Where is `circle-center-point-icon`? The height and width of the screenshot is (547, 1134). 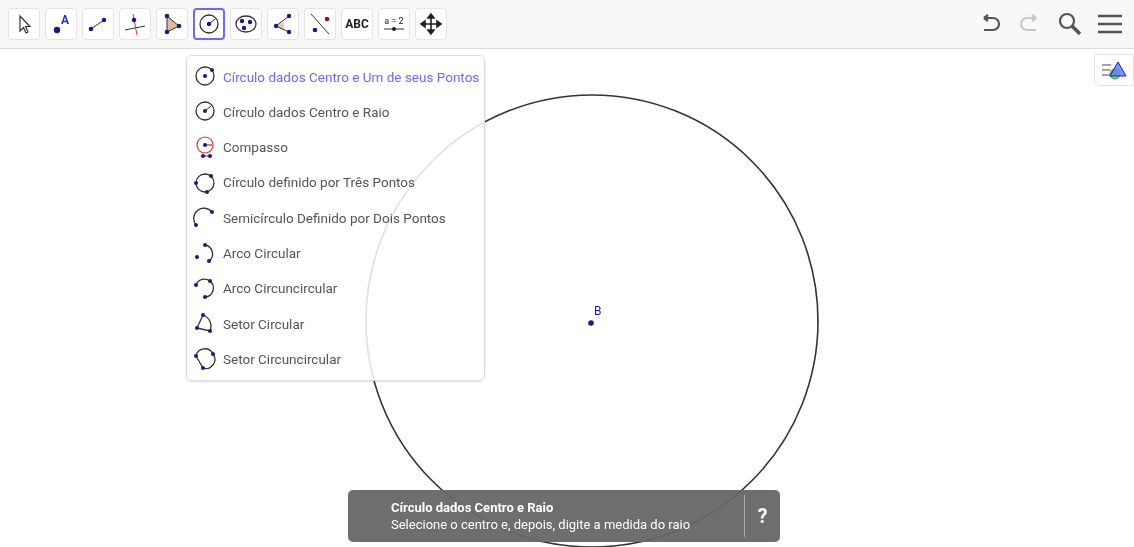 circle-center-point-icon is located at coordinates (205, 76).